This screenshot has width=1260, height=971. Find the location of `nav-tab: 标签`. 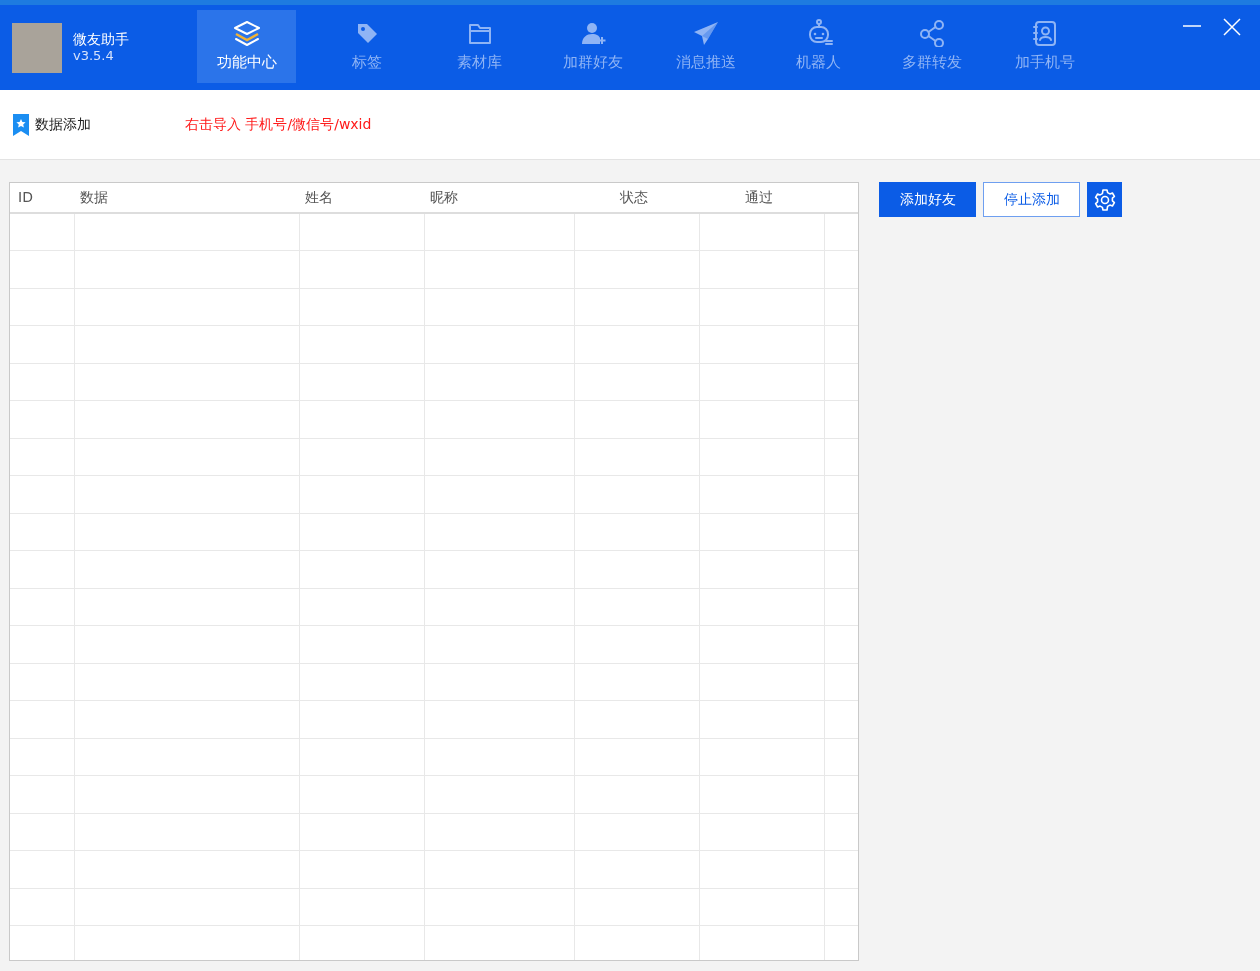

nav-tab: 标签 is located at coordinates (366, 46).